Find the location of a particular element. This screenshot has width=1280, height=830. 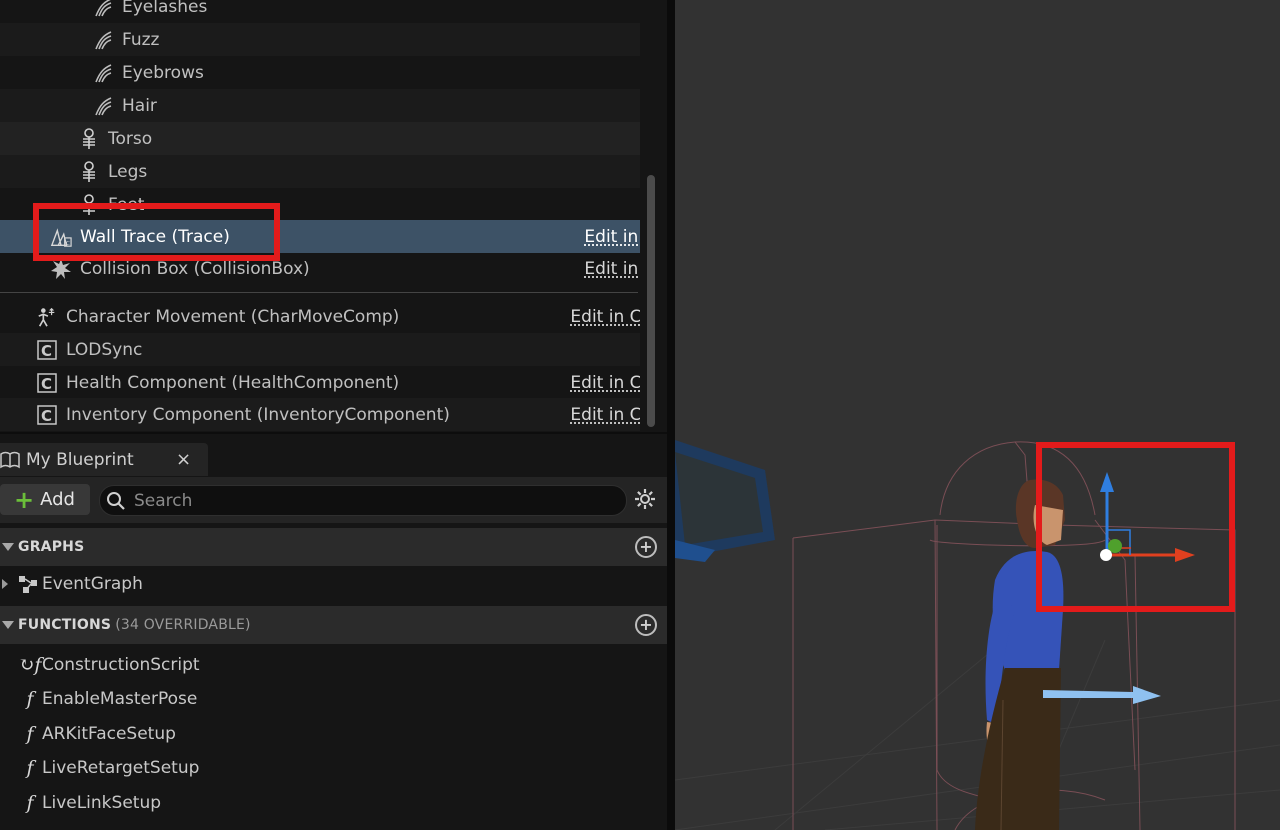

function-item-livelinksetup: f LiveLinkSetup is located at coordinates (333, 802).